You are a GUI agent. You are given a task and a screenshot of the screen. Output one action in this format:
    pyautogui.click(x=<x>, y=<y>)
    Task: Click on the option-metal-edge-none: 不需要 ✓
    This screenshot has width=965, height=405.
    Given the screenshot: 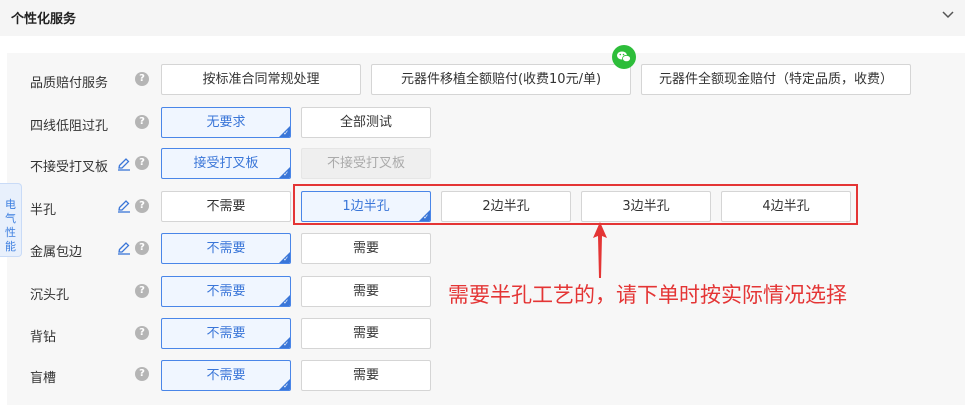 What is the action you would take?
    pyautogui.click(x=226, y=248)
    